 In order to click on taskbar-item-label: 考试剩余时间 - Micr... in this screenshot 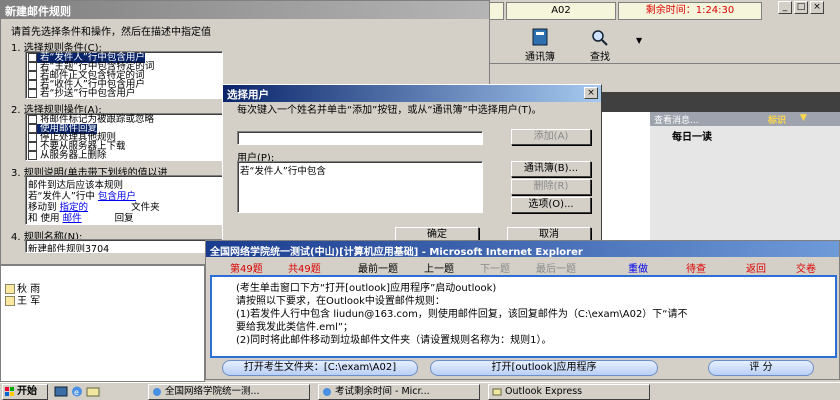, I will do `click(382, 391)`.